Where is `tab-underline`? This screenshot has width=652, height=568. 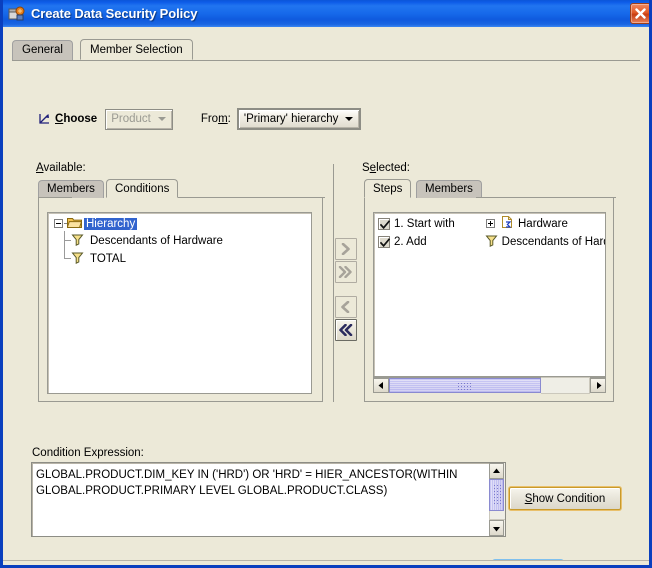 tab-underline is located at coordinates (326, 60).